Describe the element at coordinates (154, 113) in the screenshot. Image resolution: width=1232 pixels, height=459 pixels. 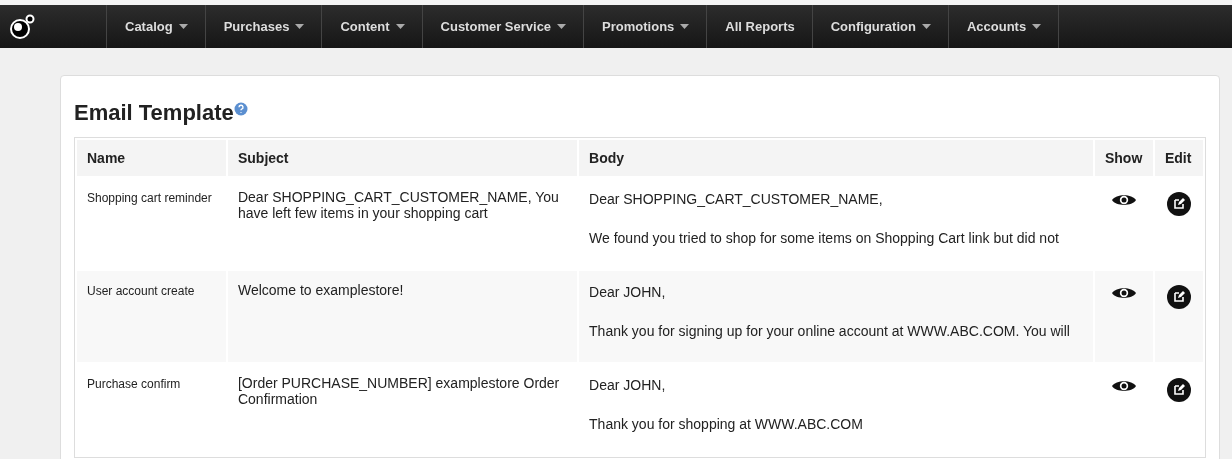
I see `page-title: Email Template` at that location.